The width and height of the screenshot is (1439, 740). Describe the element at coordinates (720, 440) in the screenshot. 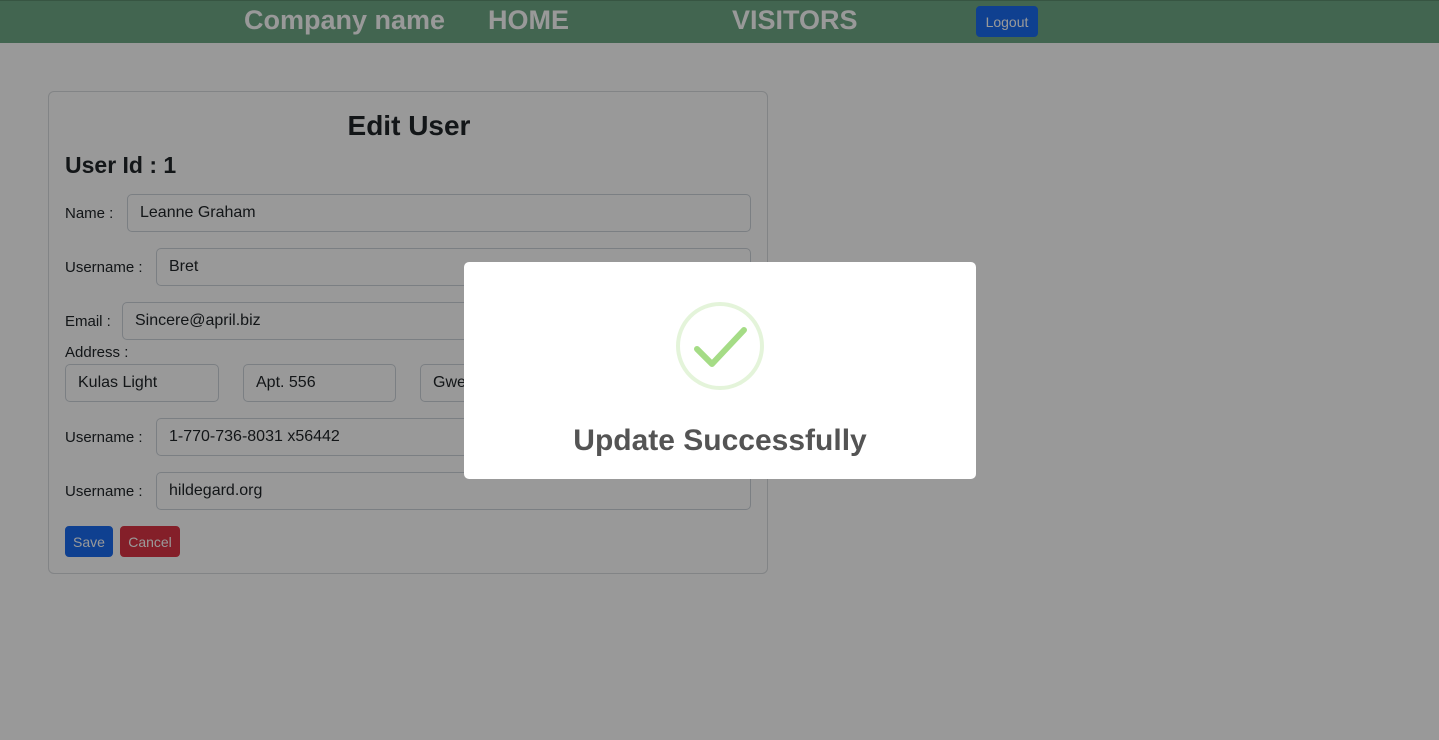

I see `modal-title: Update Successfully` at that location.